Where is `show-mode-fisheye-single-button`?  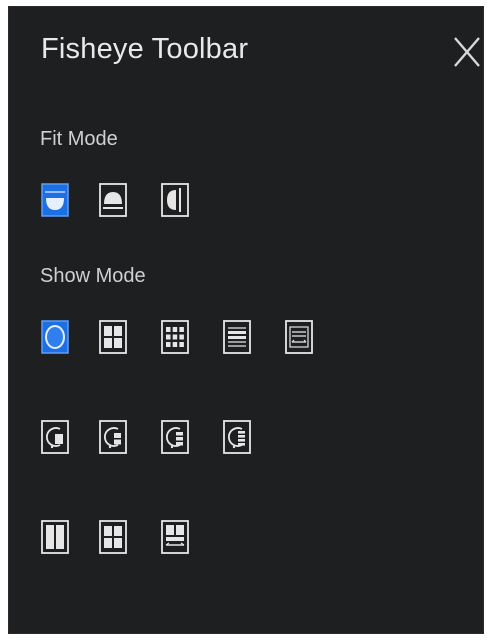 show-mode-fisheye-single-button is located at coordinates (55, 437).